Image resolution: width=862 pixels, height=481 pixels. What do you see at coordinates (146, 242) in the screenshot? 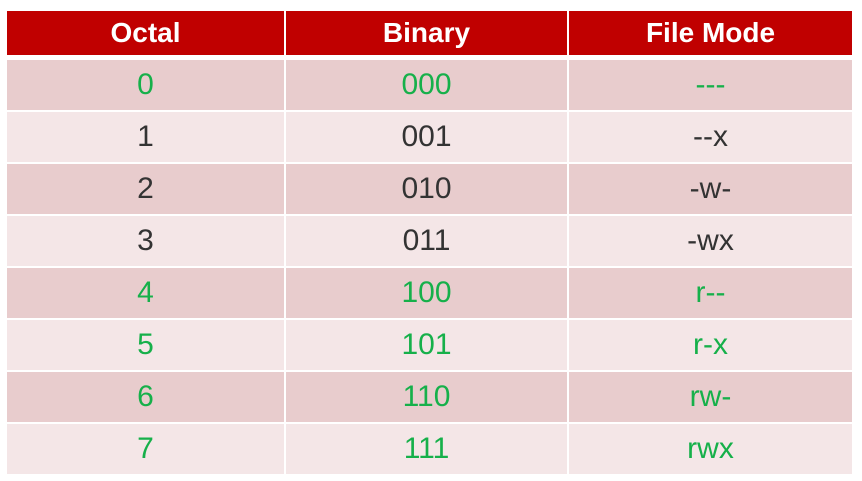
I see `cell-octal: 3` at bounding box center [146, 242].